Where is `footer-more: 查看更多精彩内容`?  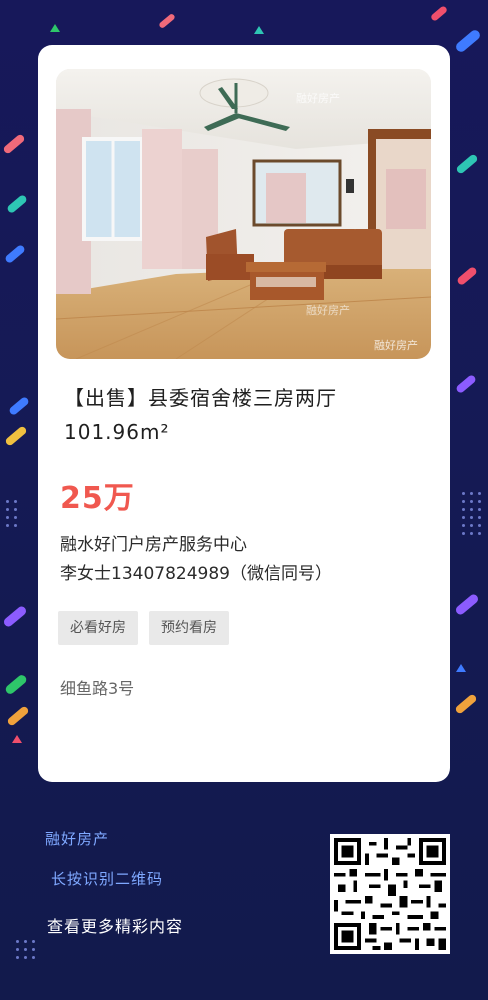
footer-more: 查看更多精彩内容 is located at coordinates (115, 926).